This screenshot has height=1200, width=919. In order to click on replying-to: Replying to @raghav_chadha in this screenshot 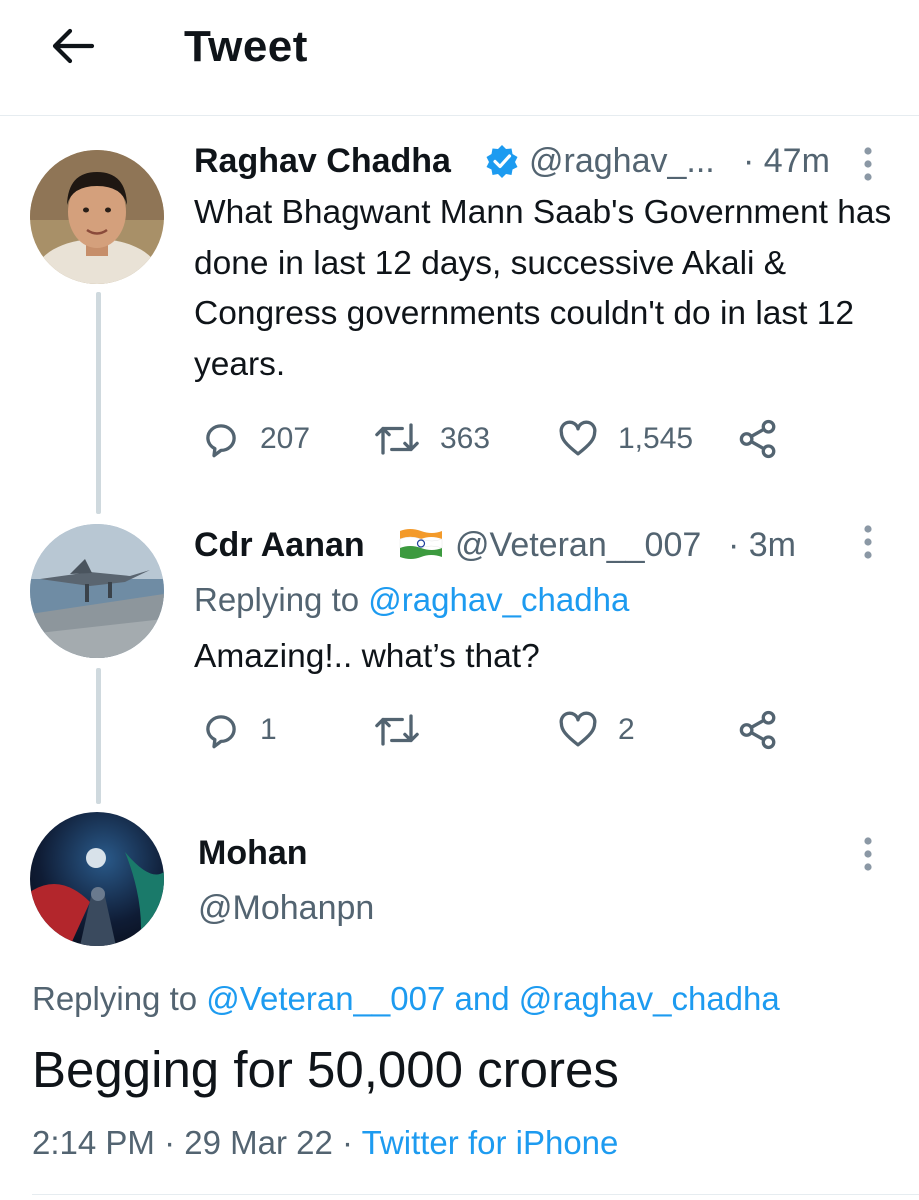, I will do `click(411, 600)`.